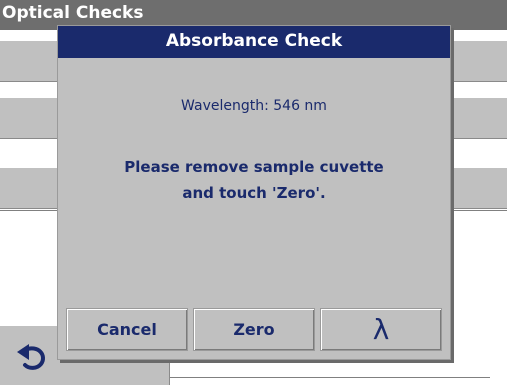  I want to click on wavelength-button: λ, so click(381, 329).